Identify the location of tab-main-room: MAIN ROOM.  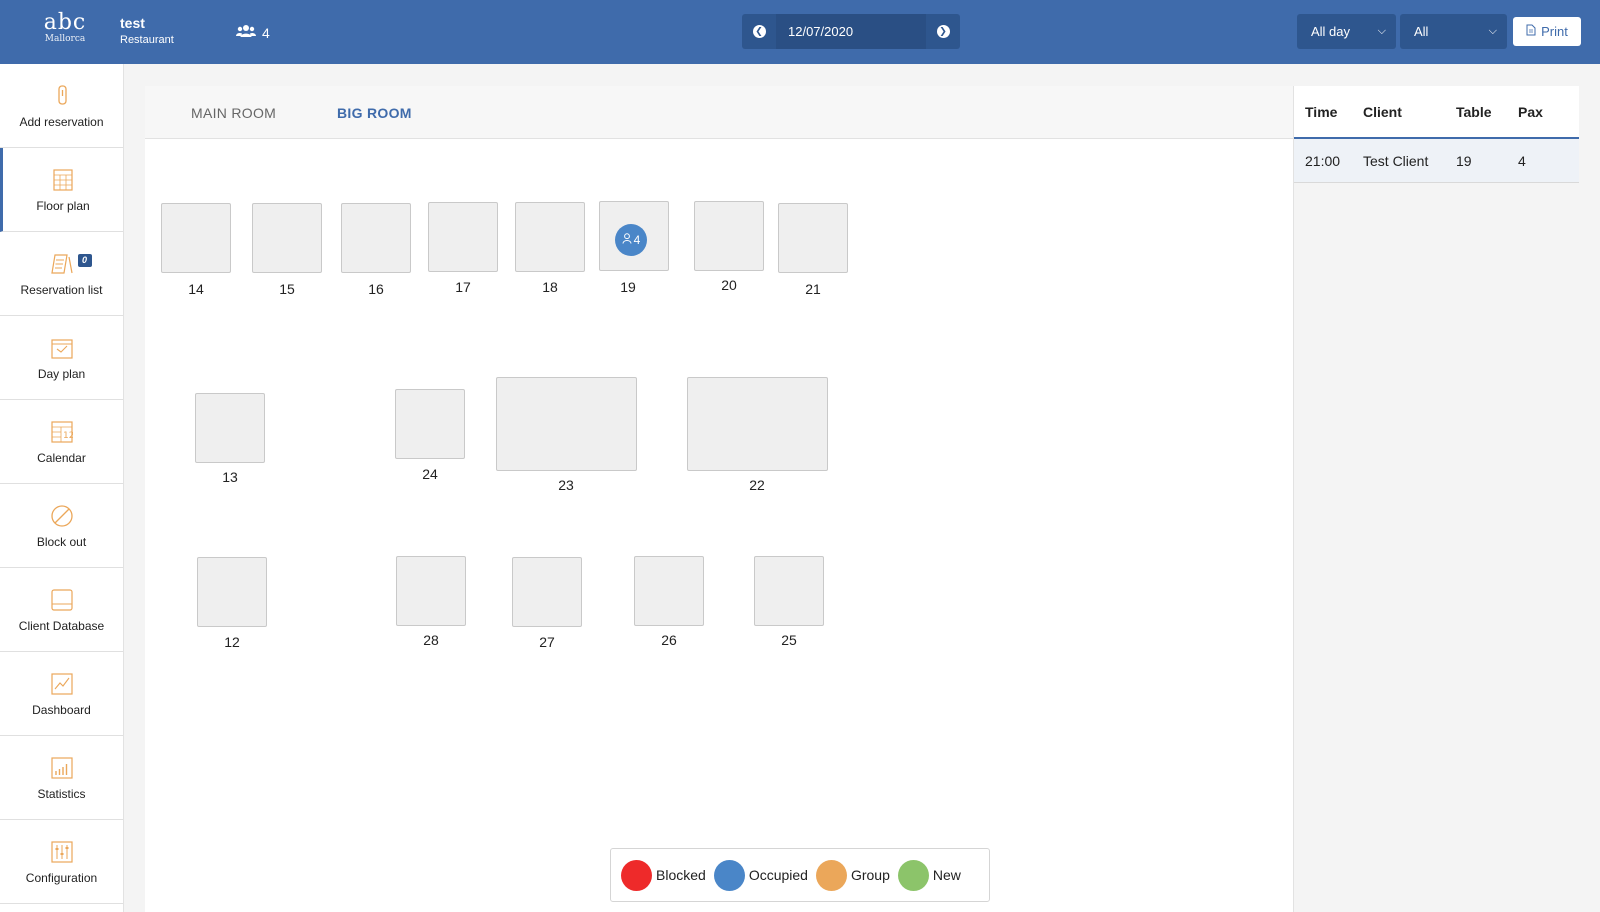
(233, 113).